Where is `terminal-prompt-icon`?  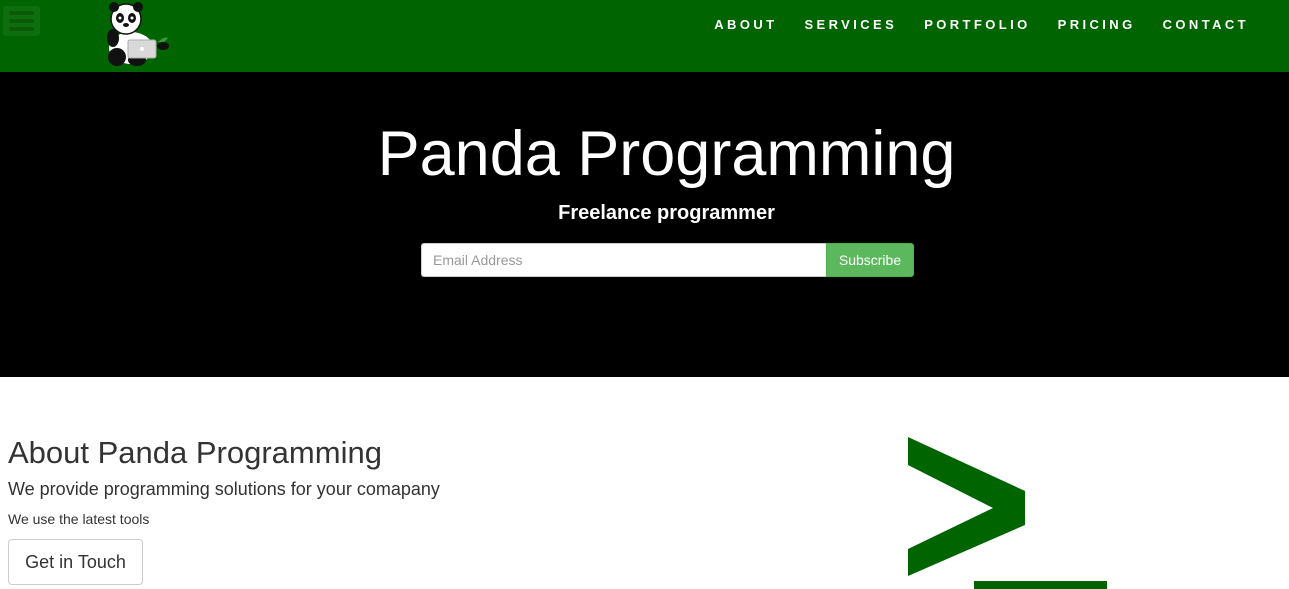 terminal-prompt-icon is located at coordinates (1007, 513).